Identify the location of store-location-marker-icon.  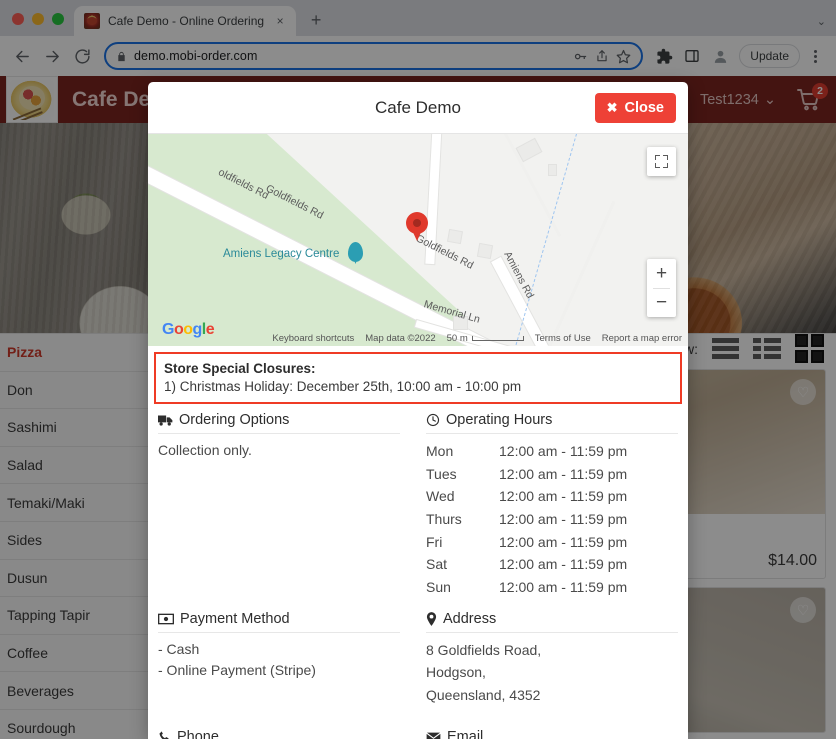
(417, 226).